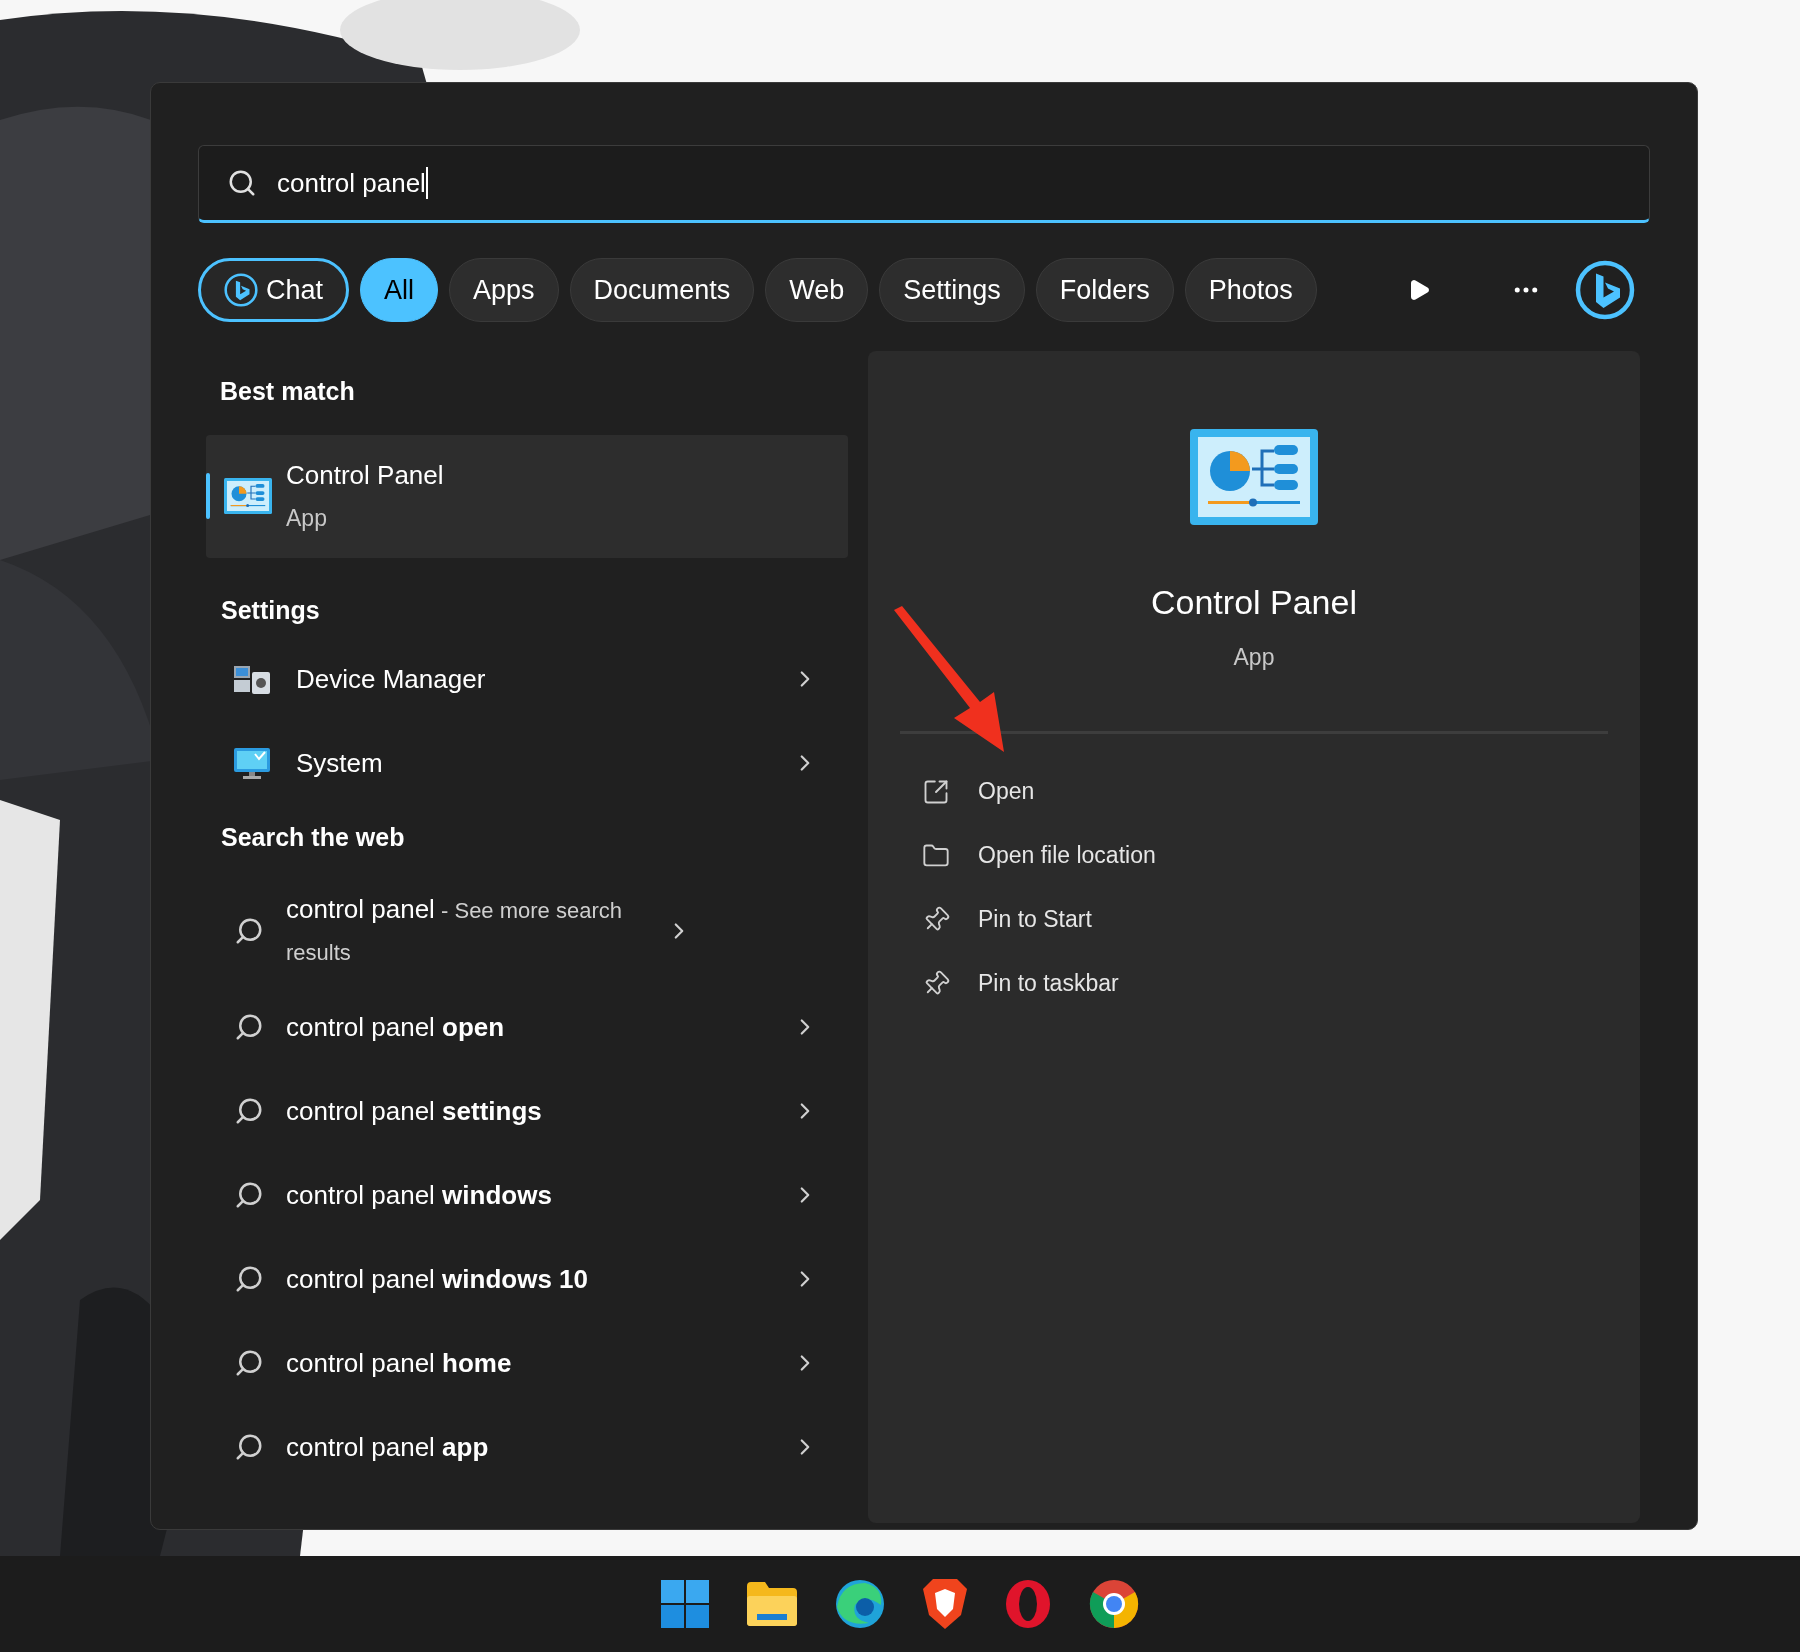 The image size is (1800, 1652). I want to click on filter-tab: Apps, so click(504, 290).